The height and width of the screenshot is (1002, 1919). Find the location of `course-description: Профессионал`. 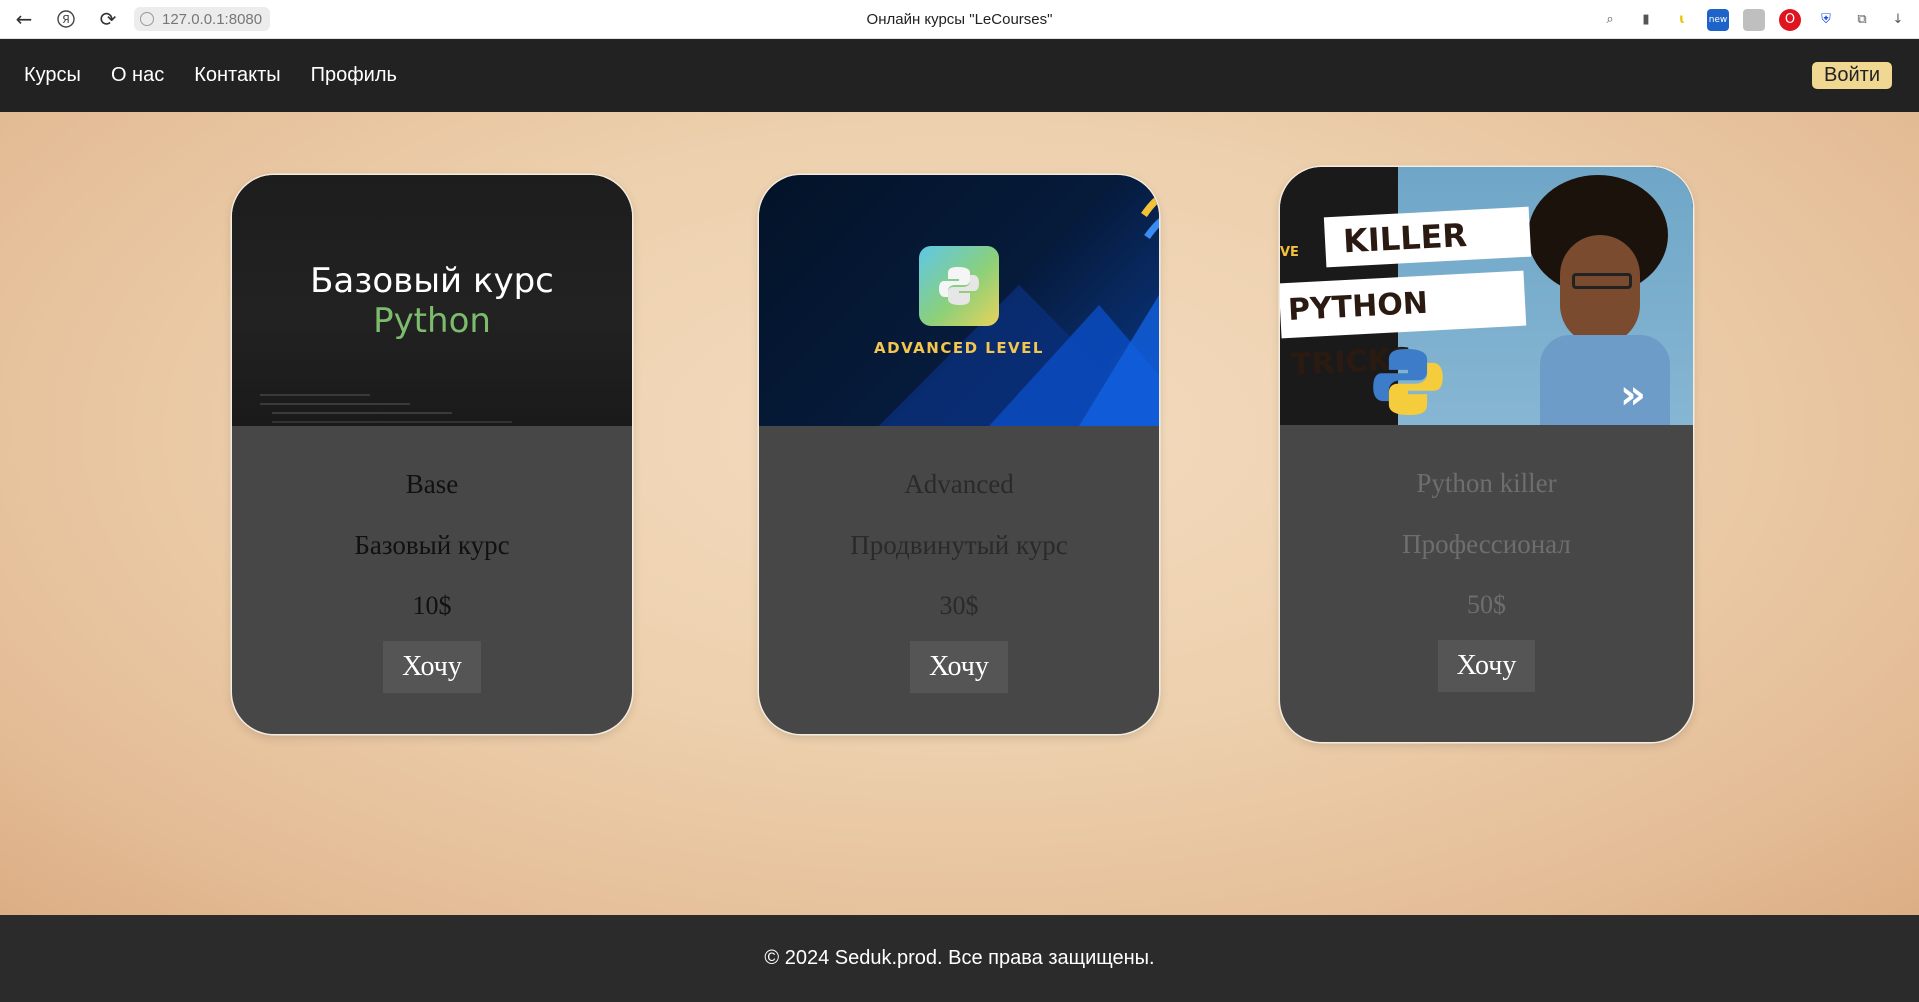

course-description: Профессионал is located at coordinates (1486, 544).